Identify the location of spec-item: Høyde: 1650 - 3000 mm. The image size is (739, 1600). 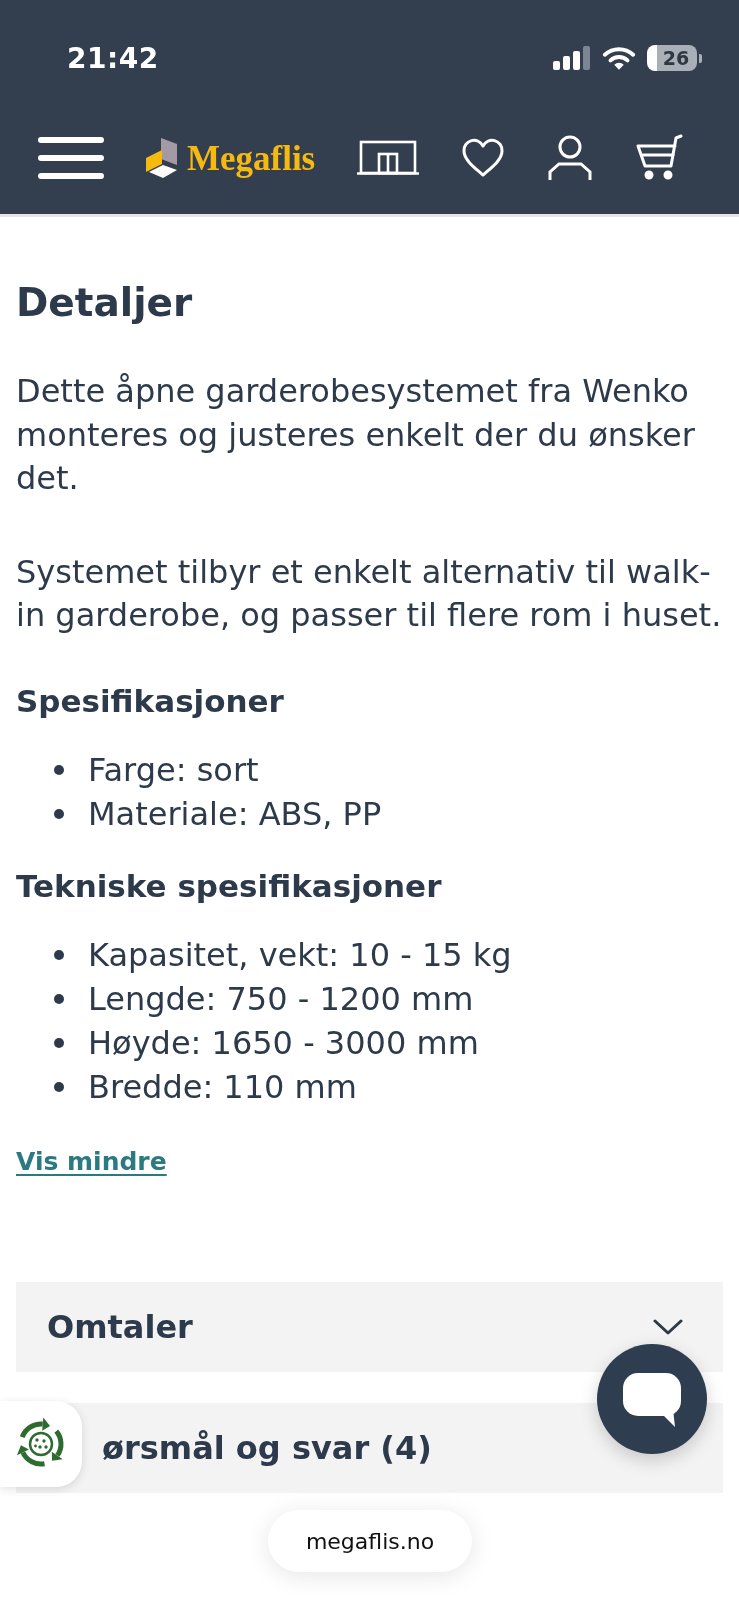
(283, 1043).